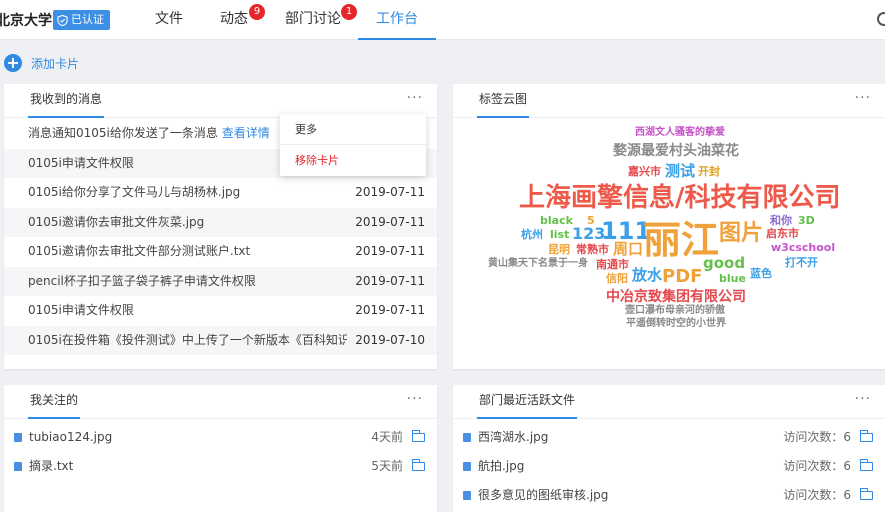 Image resolution: width=885 pixels, height=512 pixels. Describe the element at coordinates (612, 264) in the screenshot. I see `tag: 南通市` at that location.